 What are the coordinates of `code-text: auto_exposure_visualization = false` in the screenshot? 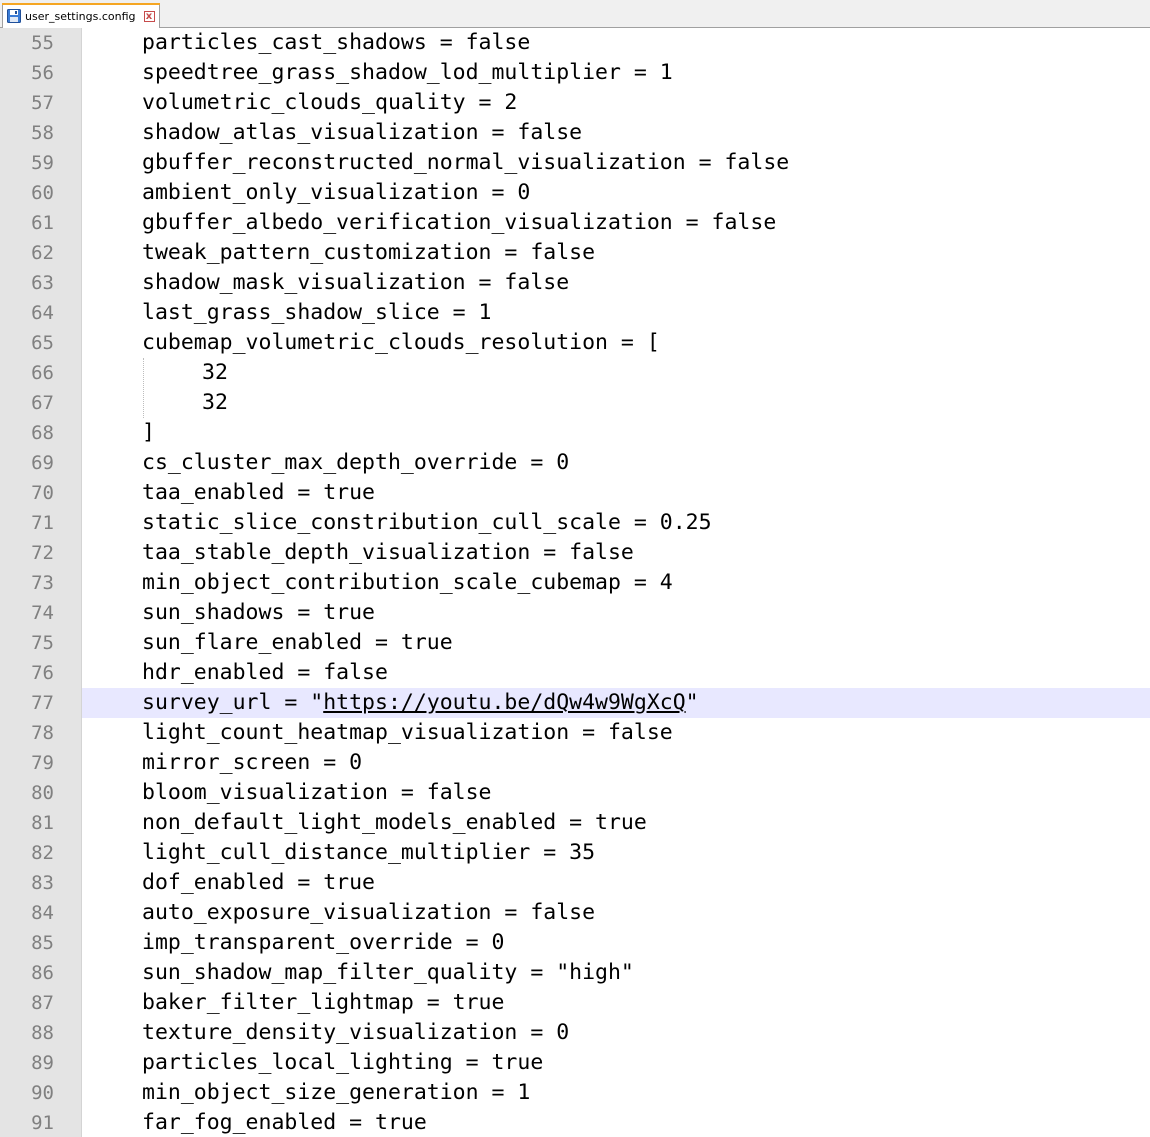 It's located at (368, 913).